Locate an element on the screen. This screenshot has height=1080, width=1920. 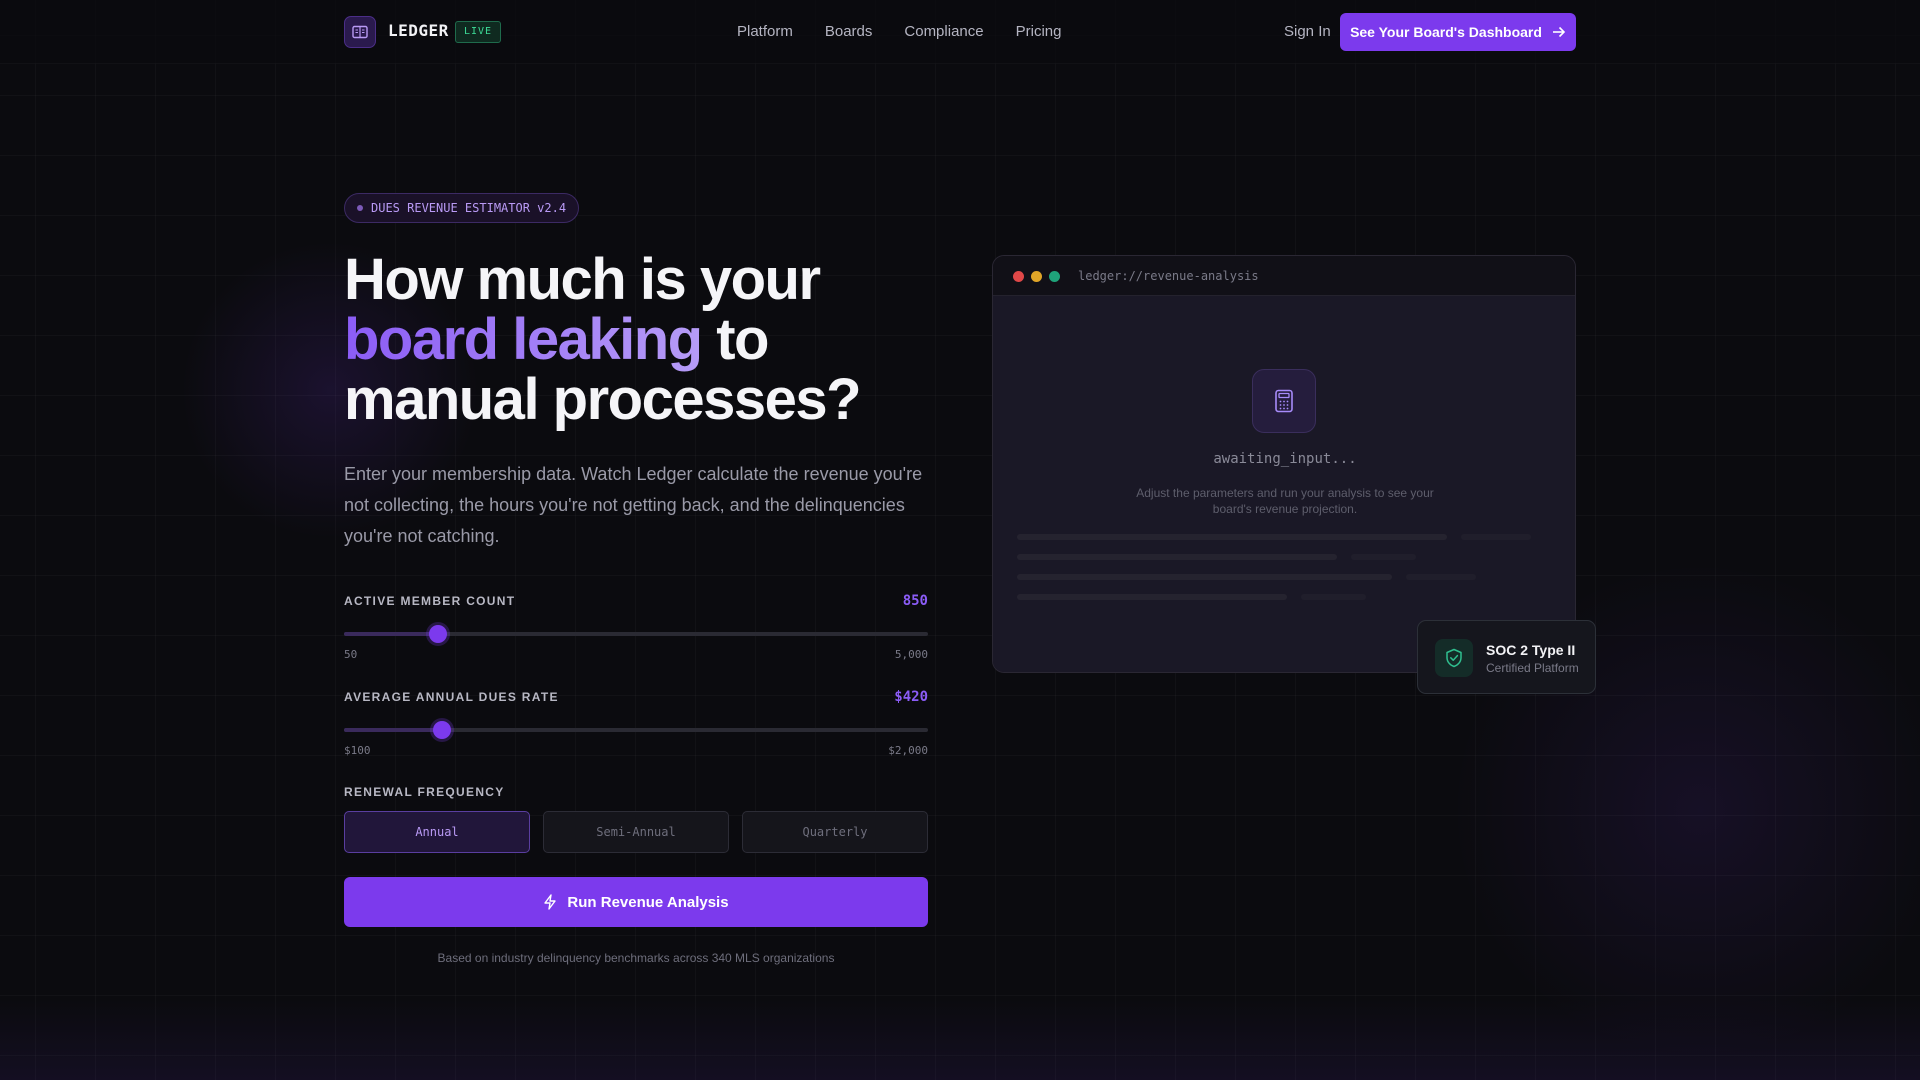
window-close-dot is located at coordinates (1018, 276).